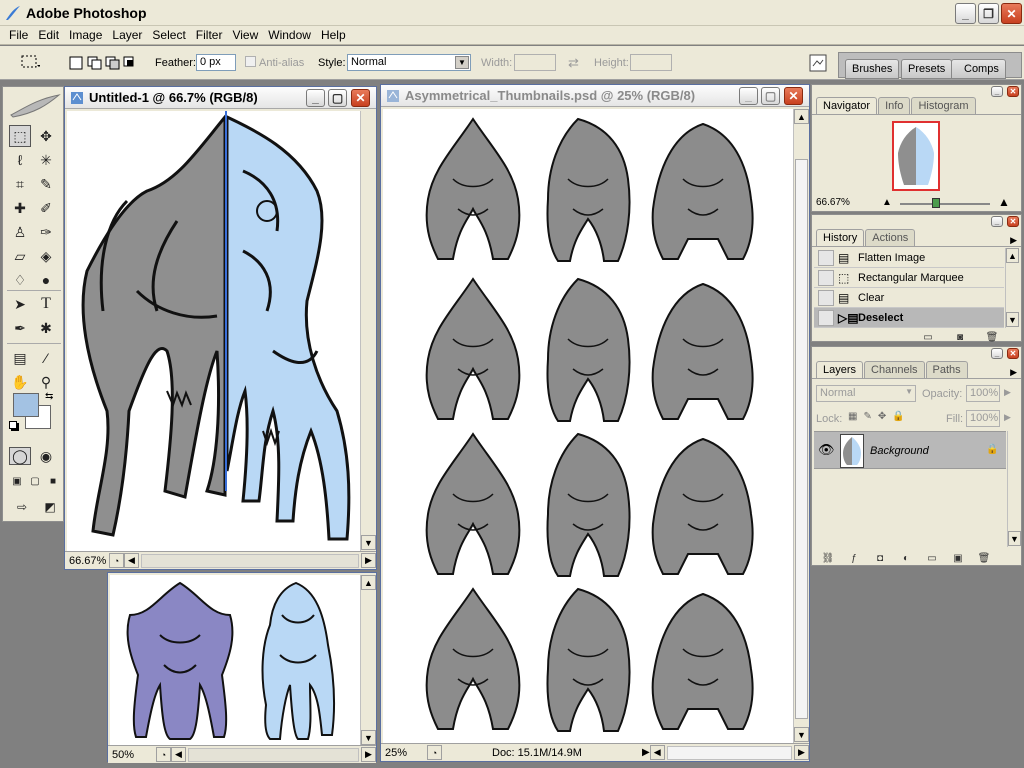  What do you see at coordinates (104, 63) in the screenshot?
I see `selection-mode-icons` at bounding box center [104, 63].